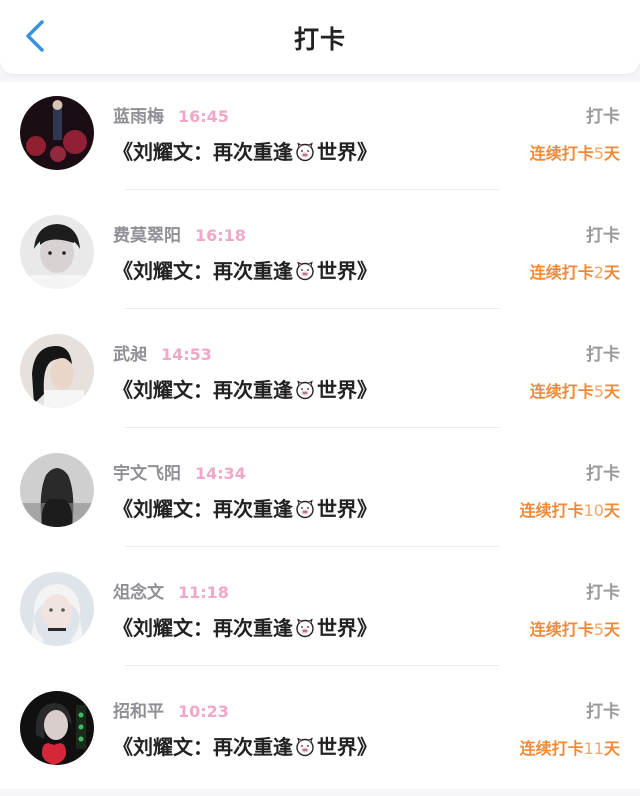 This screenshot has width=640, height=796. Describe the element at coordinates (138, 712) in the screenshot. I see `user-name: 招和平` at that location.